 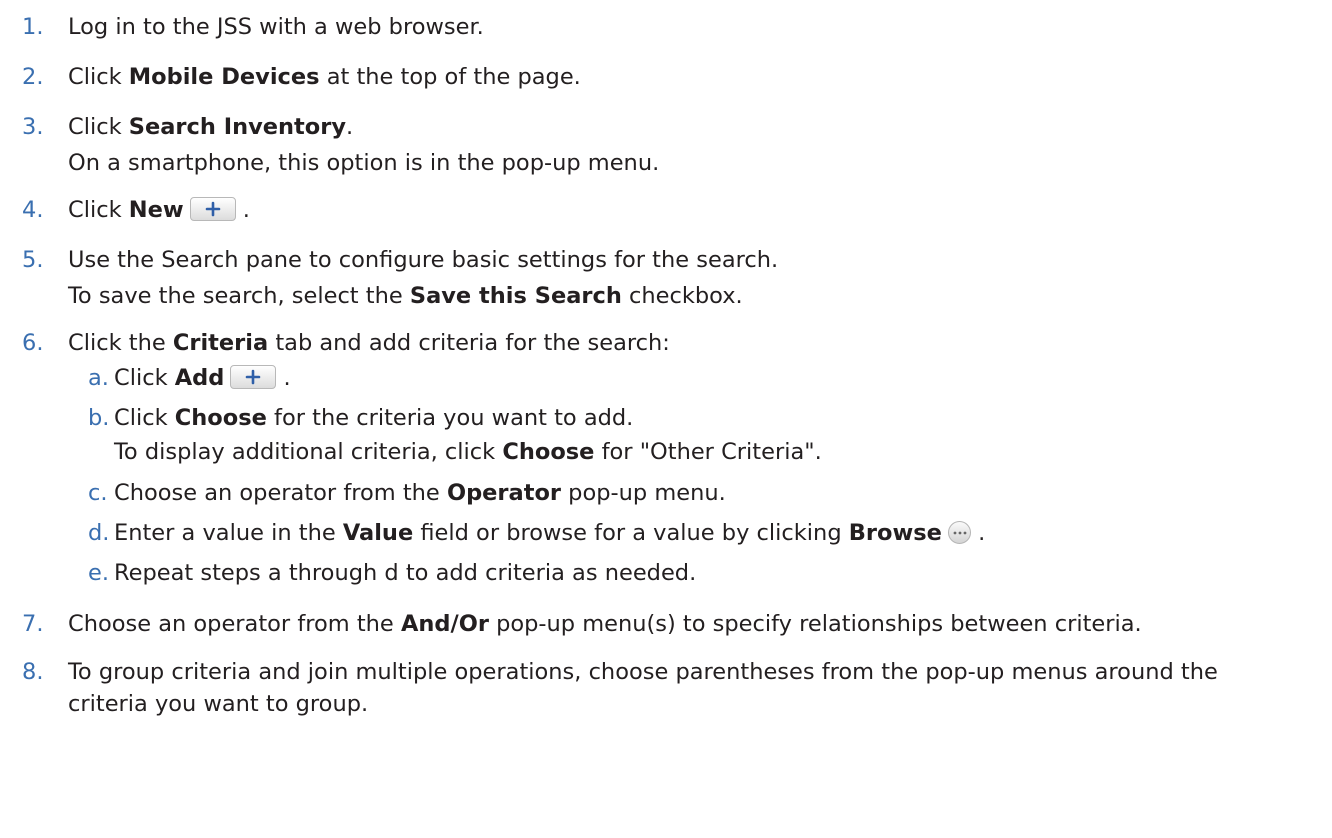 I want to click on substep-letter: a., so click(x=98, y=378).